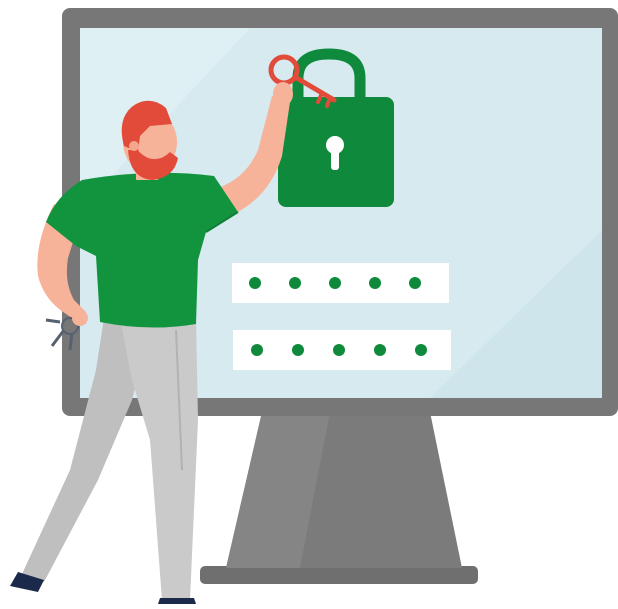 This screenshot has height=609, width=618. I want to click on person-leg-front, so click(159, 459).